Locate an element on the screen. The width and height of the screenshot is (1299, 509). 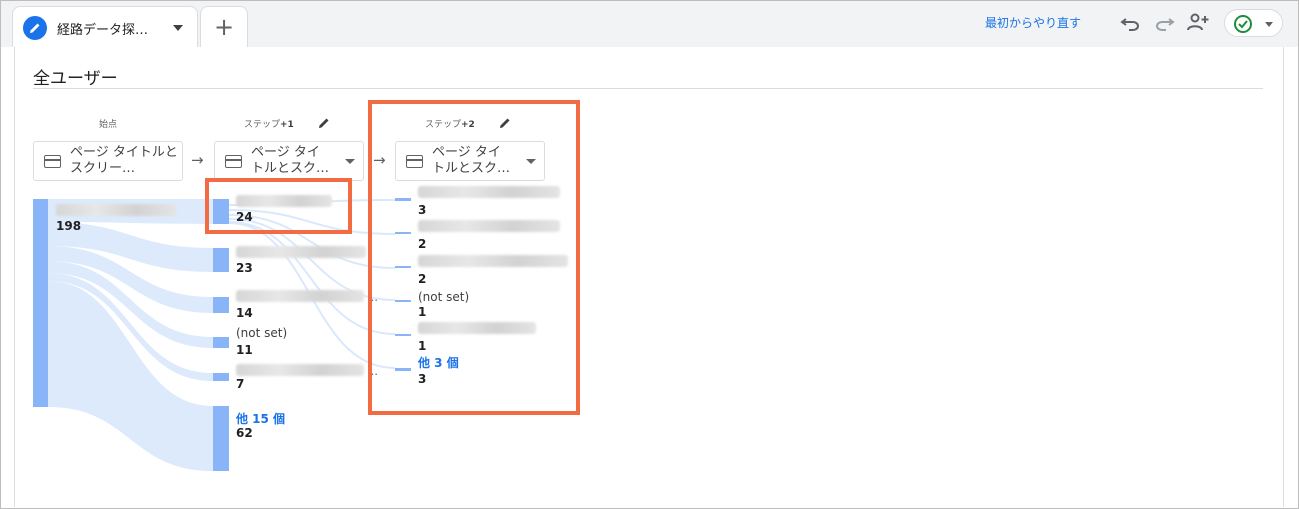
step1-node-value: 14 is located at coordinates (244, 313).